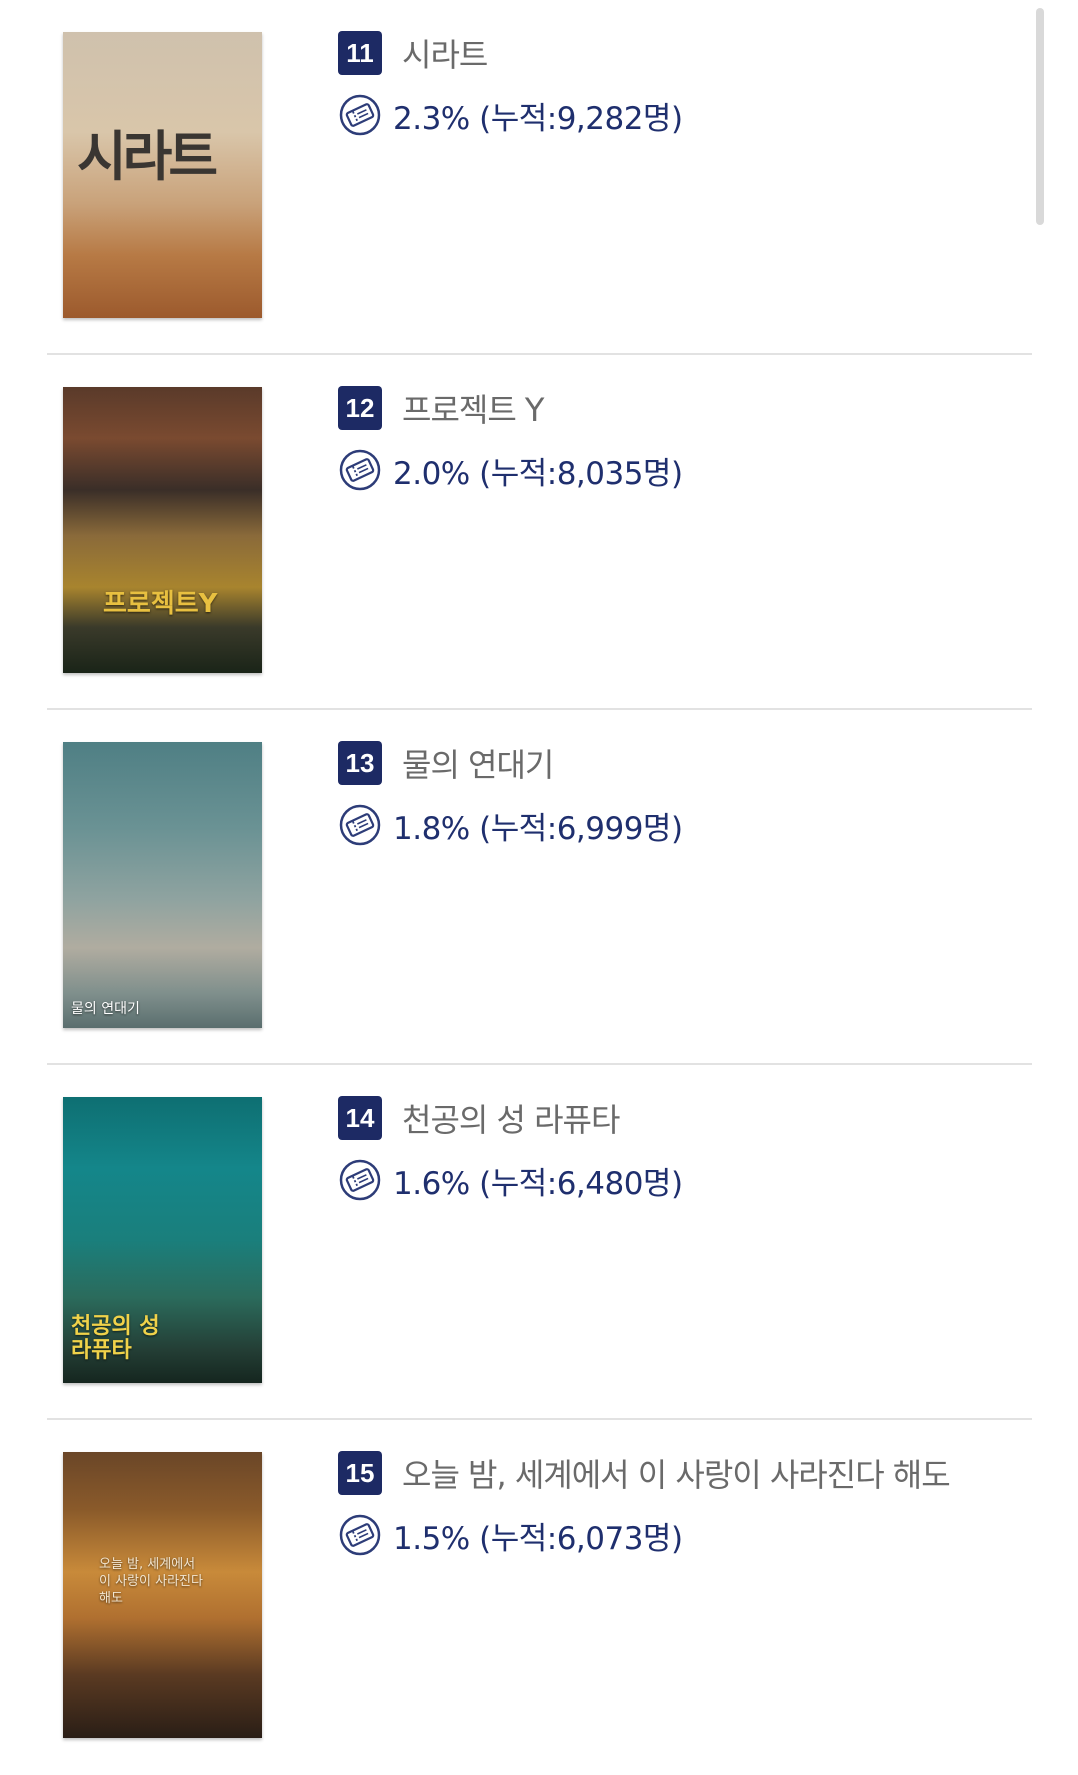 This screenshot has width=1078, height=1775. Describe the element at coordinates (360, 408) in the screenshot. I see `rank-badge: 12` at that location.